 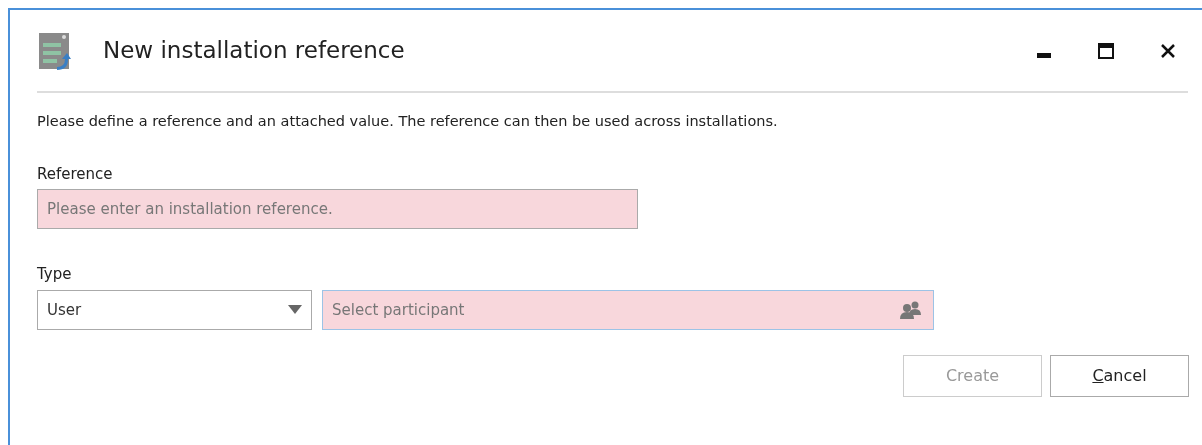 What do you see at coordinates (295, 310) in the screenshot?
I see `dropdown-caret-icon` at bounding box center [295, 310].